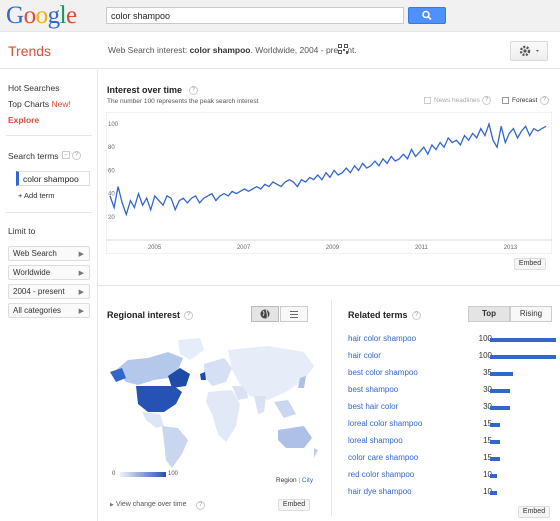 This screenshot has height=521, width=560. What do you see at coordinates (489, 314) in the screenshot?
I see `tab-top: Top` at bounding box center [489, 314].